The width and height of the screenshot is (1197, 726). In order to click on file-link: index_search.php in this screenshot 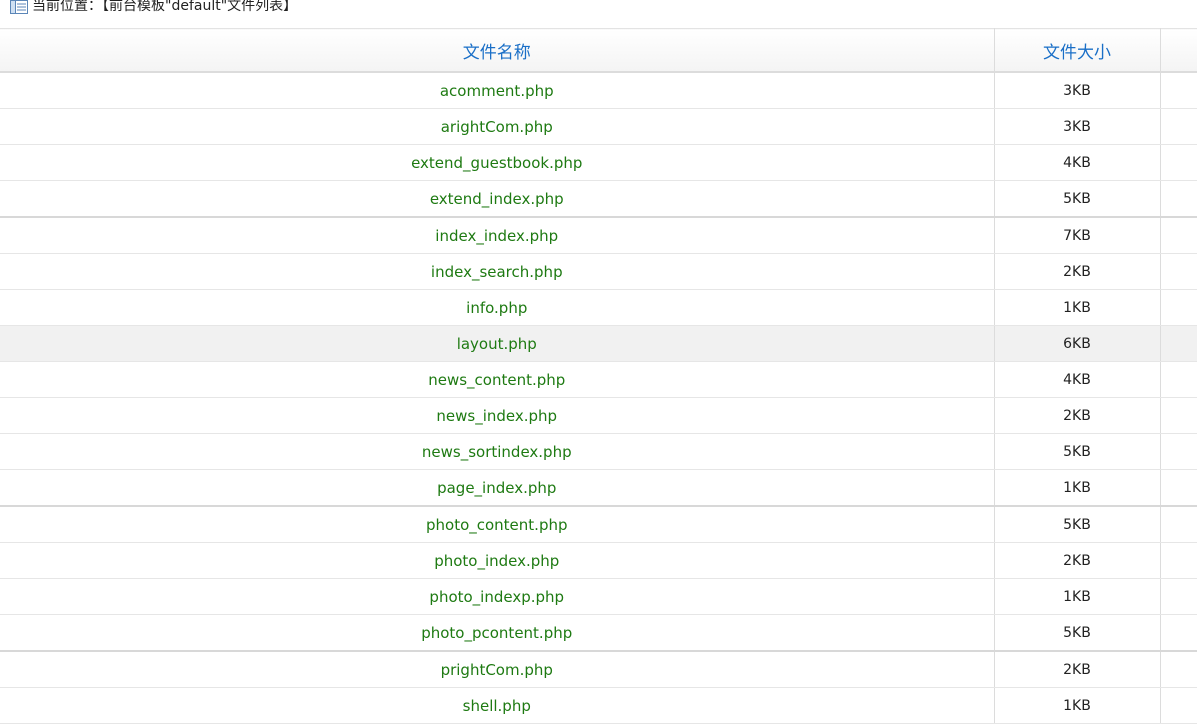, I will do `click(497, 272)`.